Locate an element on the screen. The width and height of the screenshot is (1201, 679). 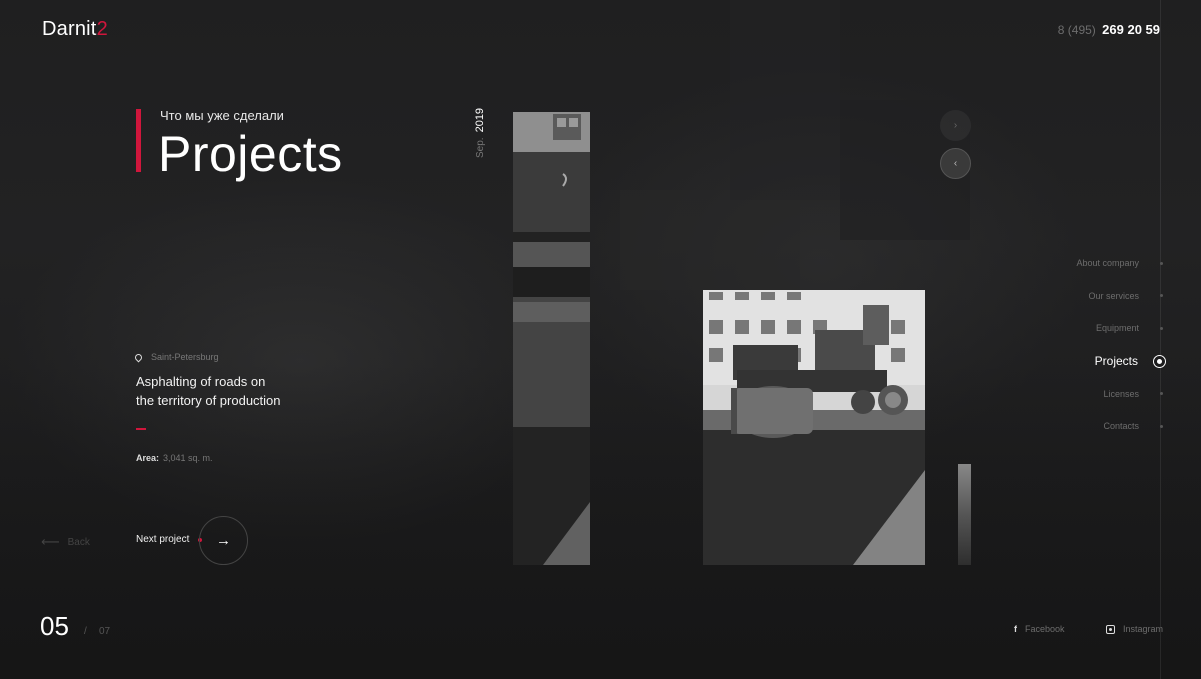
date-year: 2019 is located at coordinates (480, 120).